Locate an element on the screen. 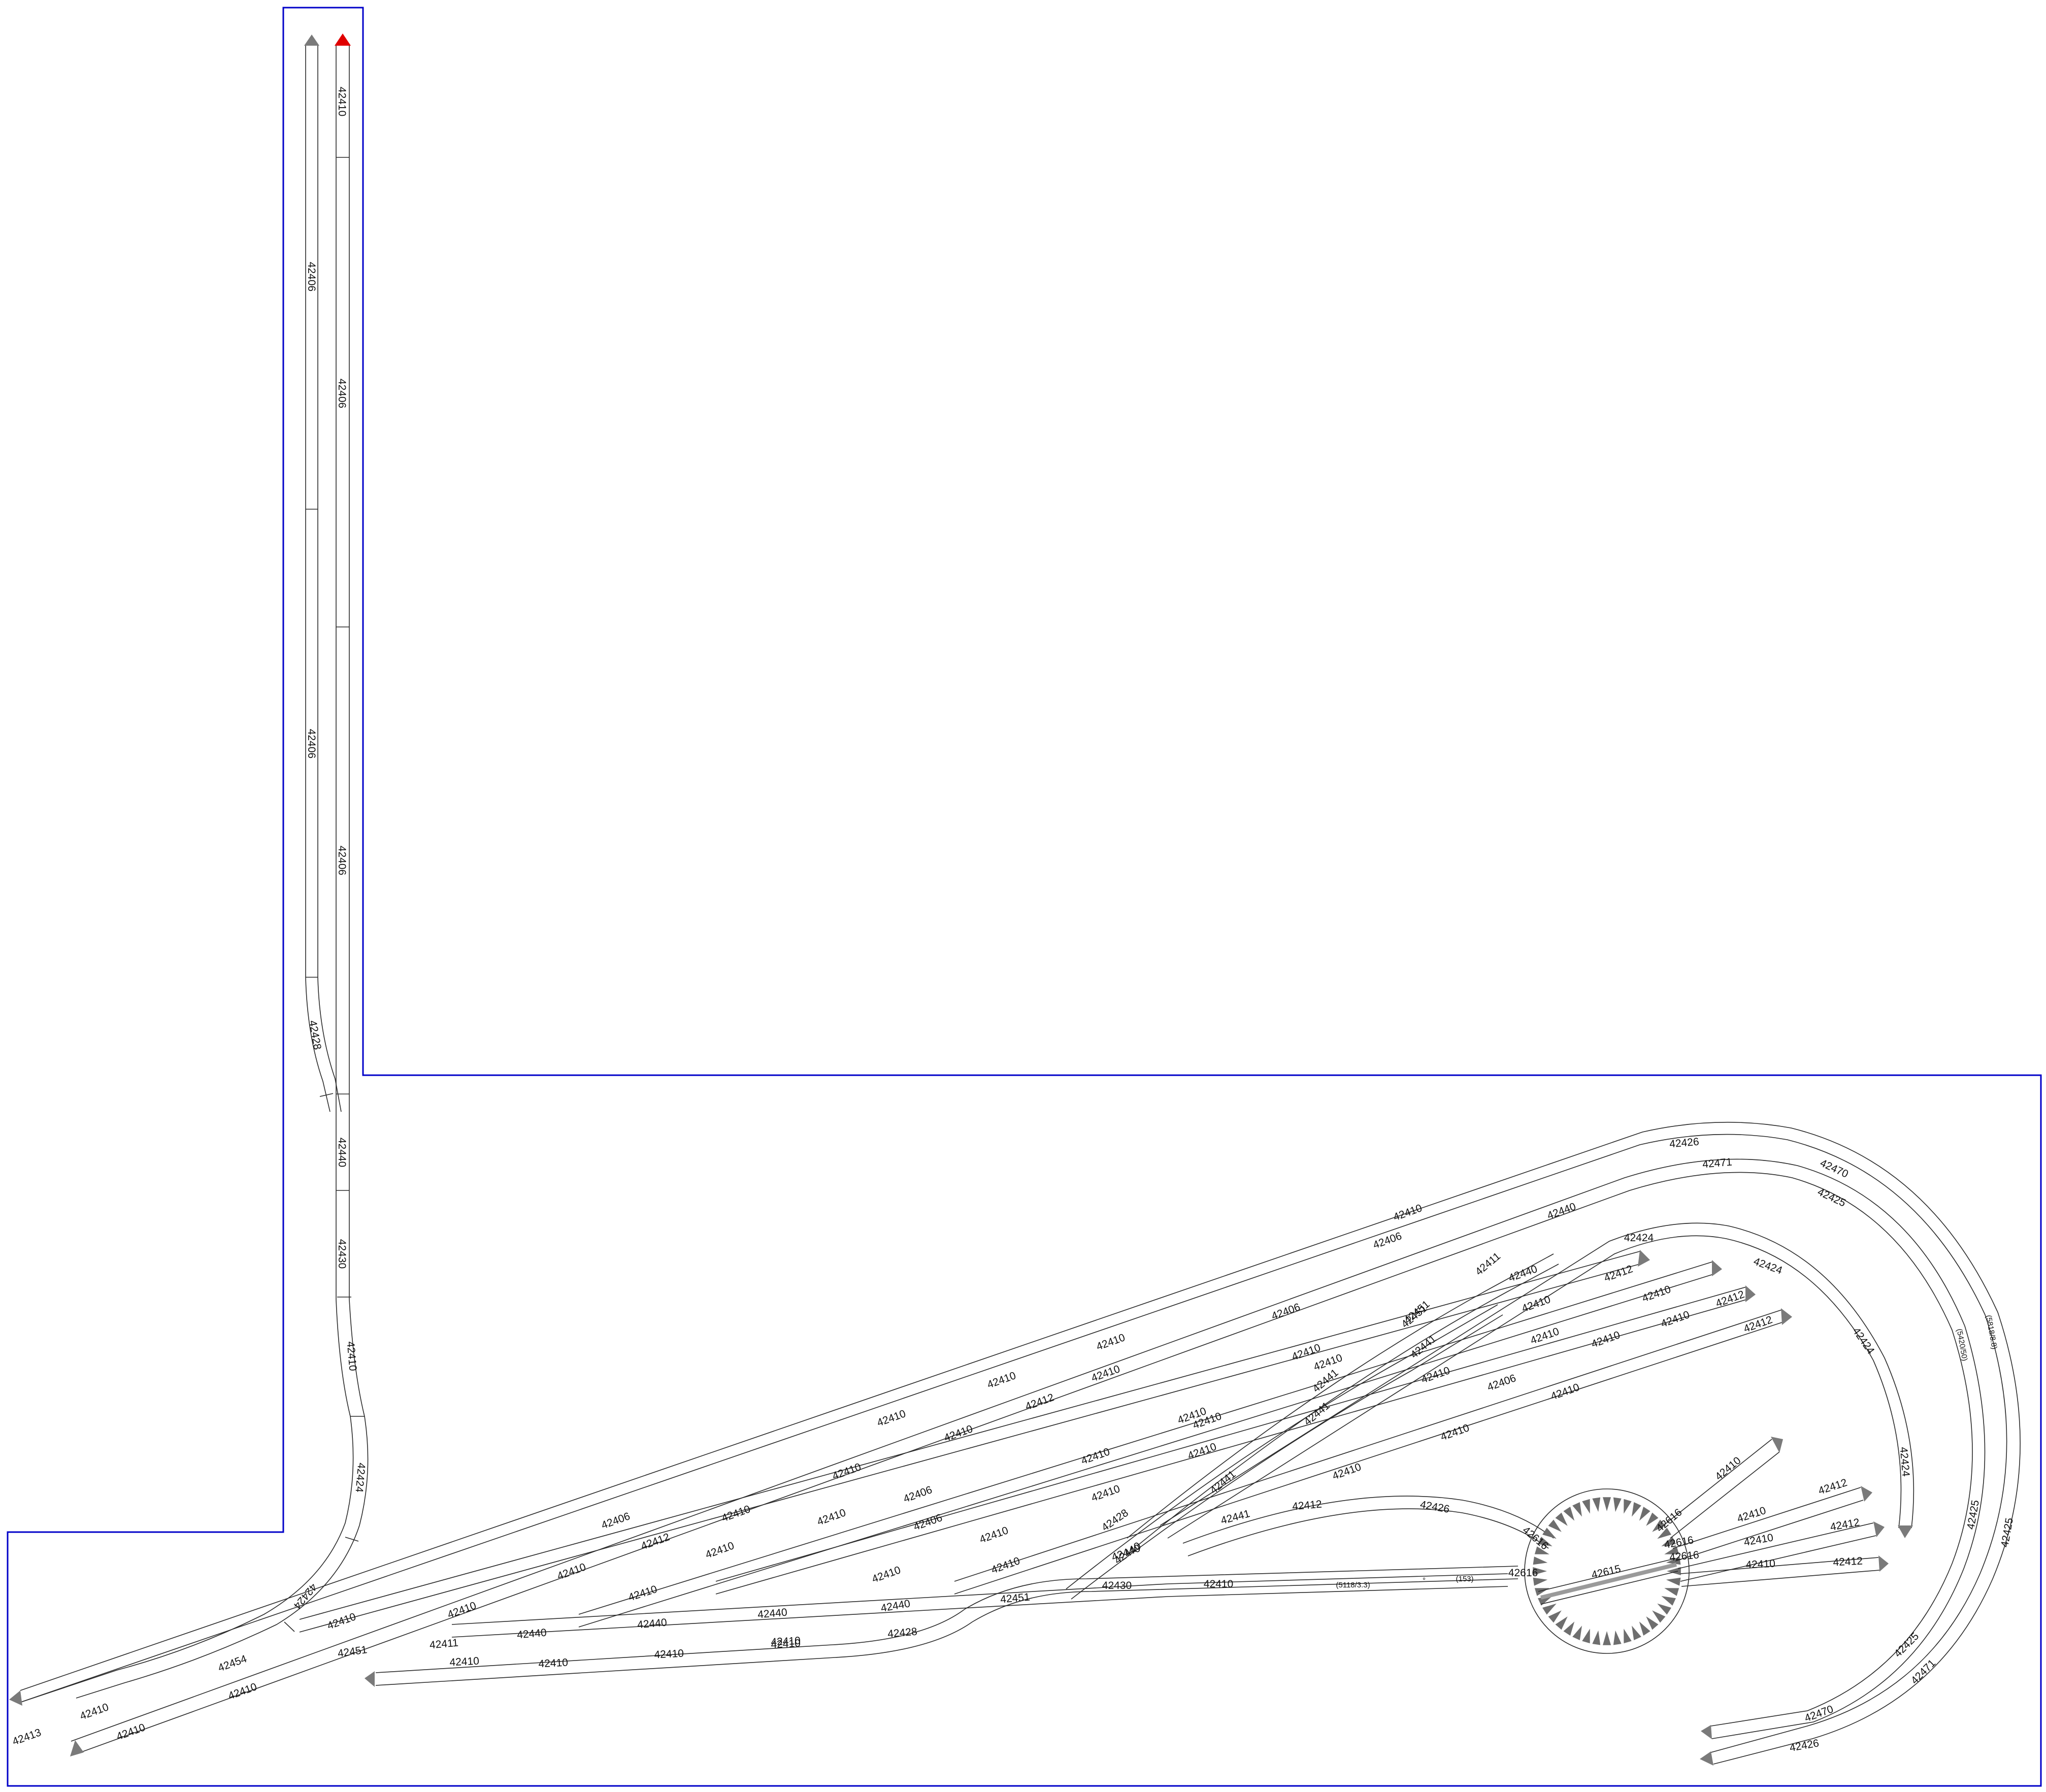 The width and height of the screenshot is (2046, 1792). track-label: 42428 is located at coordinates (315, 1035).